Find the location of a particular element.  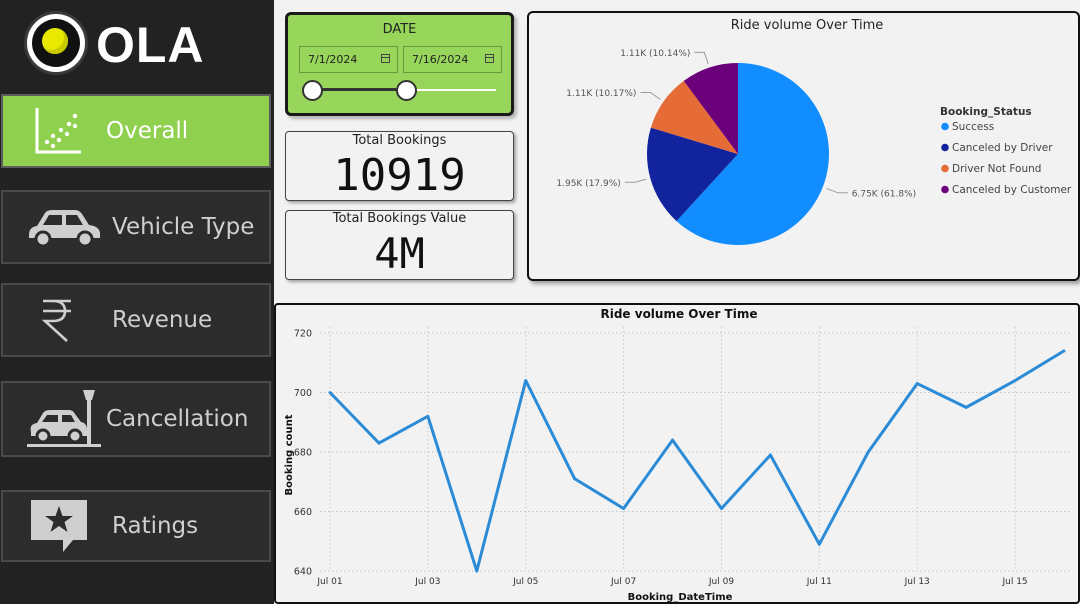

y-tick-label: 680 is located at coordinates (303, 453).